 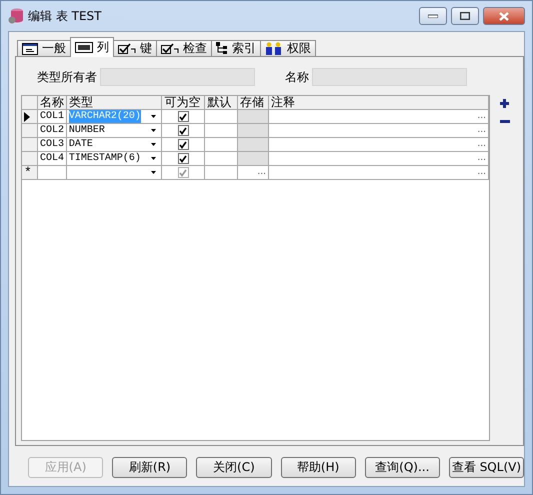 I want to click on column-header: 类型, so click(x=114, y=103).